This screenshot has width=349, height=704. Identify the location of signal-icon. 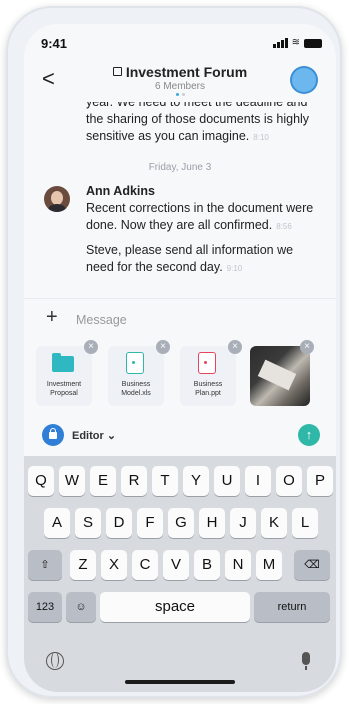
(280, 43).